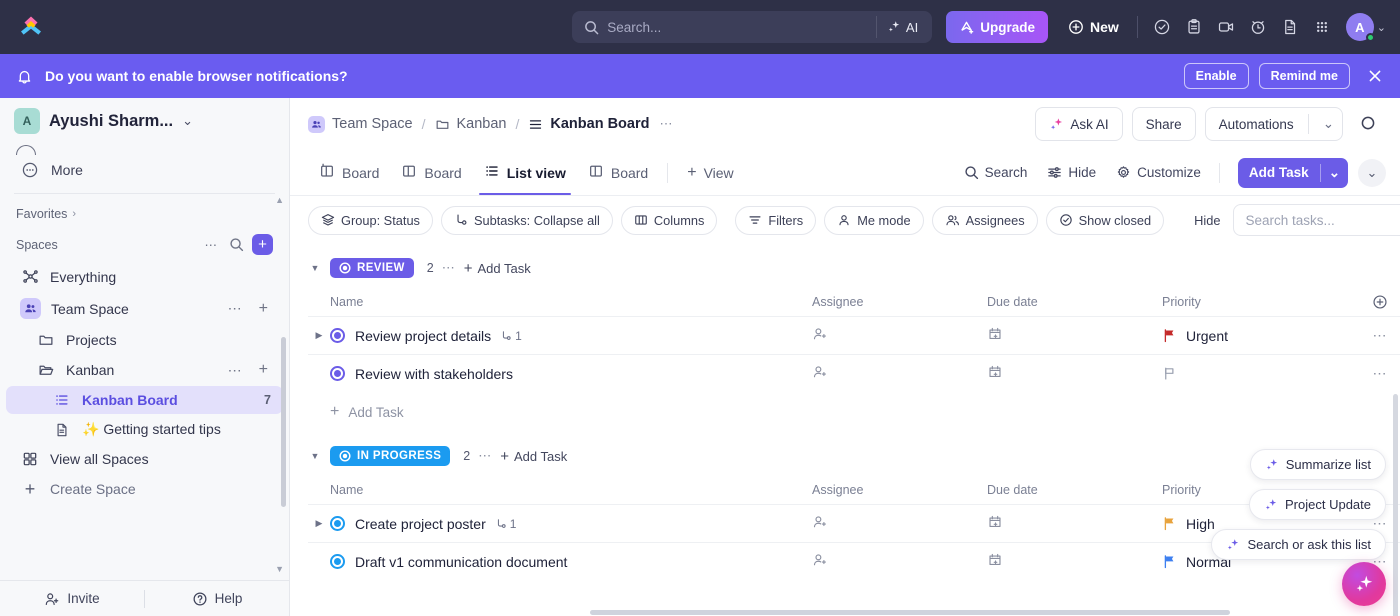  Describe the element at coordinates (372, 268) in the screenshot. I see `status-badge-review: REVIEW` at that location.